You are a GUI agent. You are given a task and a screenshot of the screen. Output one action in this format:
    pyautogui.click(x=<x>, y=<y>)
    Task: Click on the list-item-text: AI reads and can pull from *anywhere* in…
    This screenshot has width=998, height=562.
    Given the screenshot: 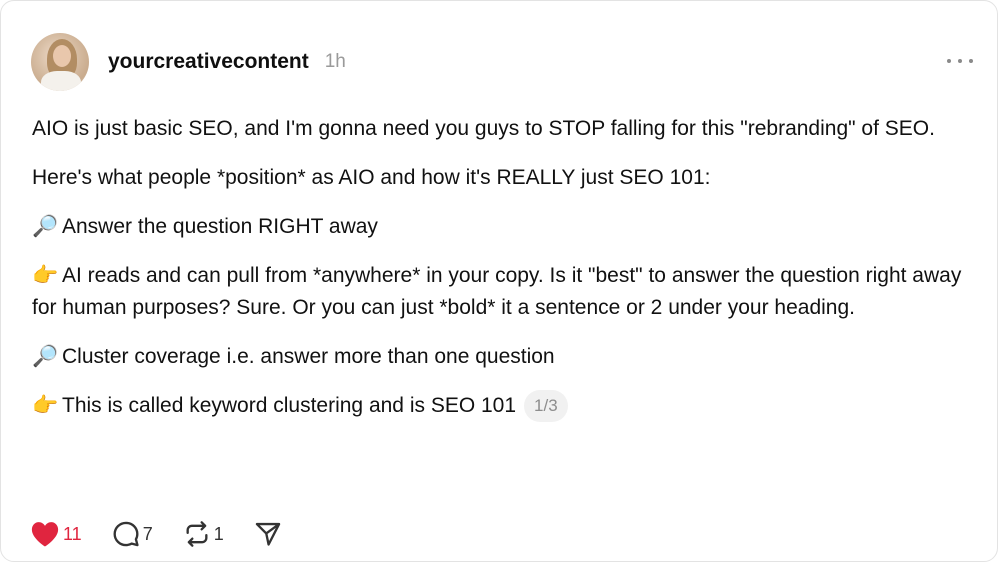 What is the action you would take?
    pyautogui.click(x=497, y=291)
    